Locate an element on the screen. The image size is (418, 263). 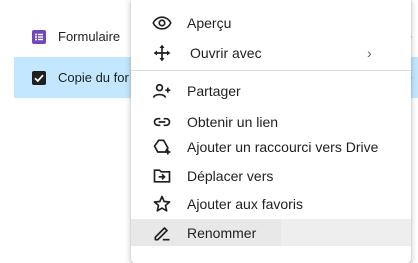
menu-item-label: Obtenir un lien is located at coordinates (233, 121).